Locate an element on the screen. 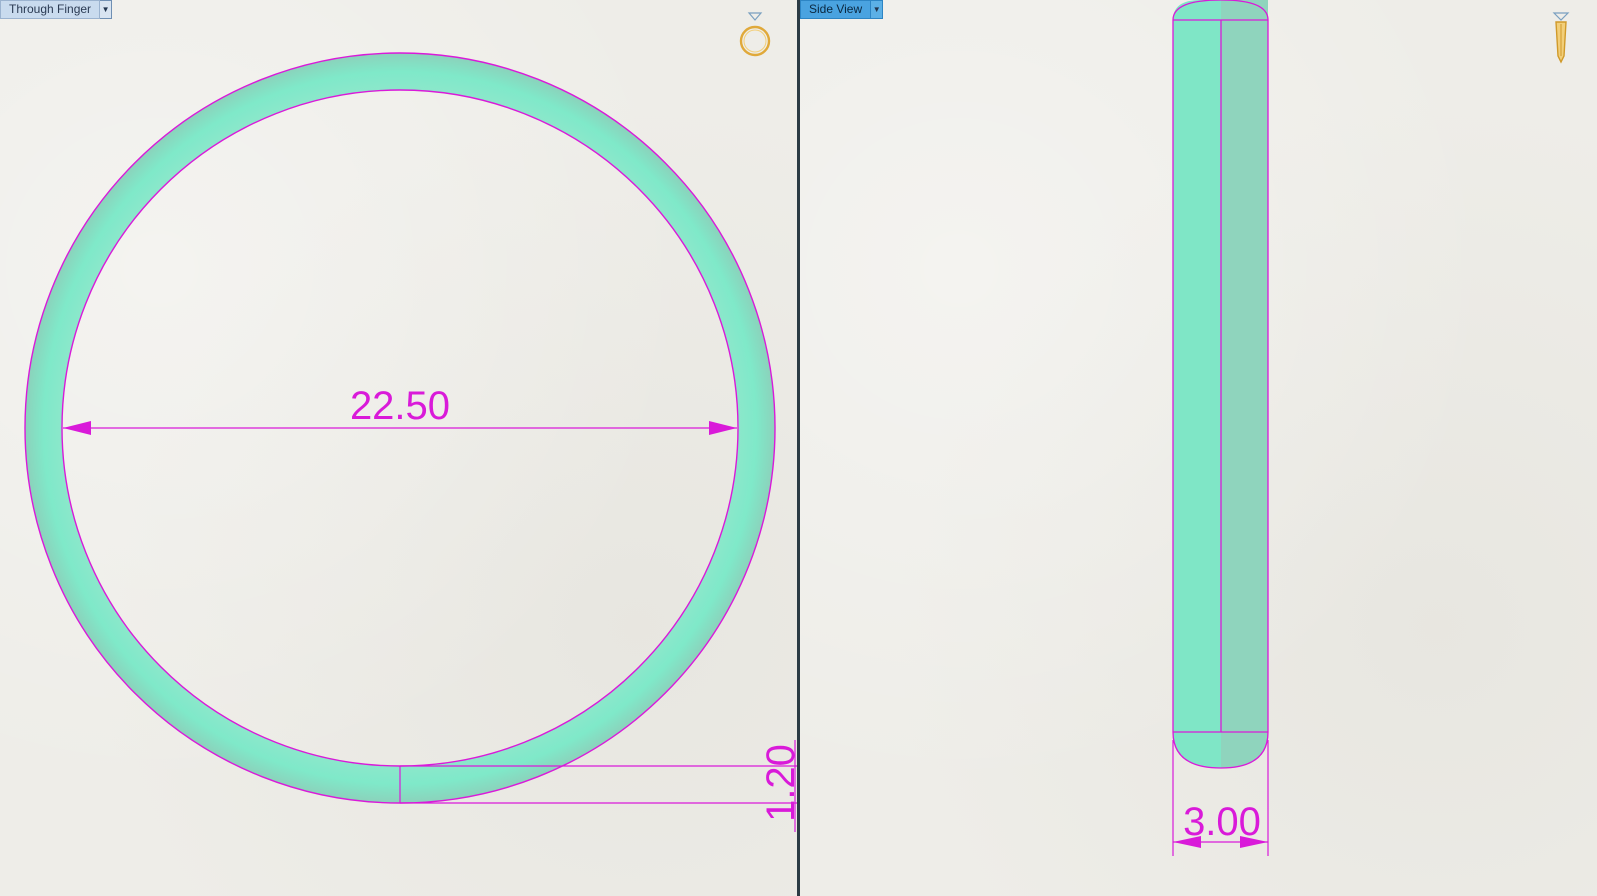 This screenshot has width=1597, height=896. diameter-dimension: 22.50 is located at coordinates (400, 409).